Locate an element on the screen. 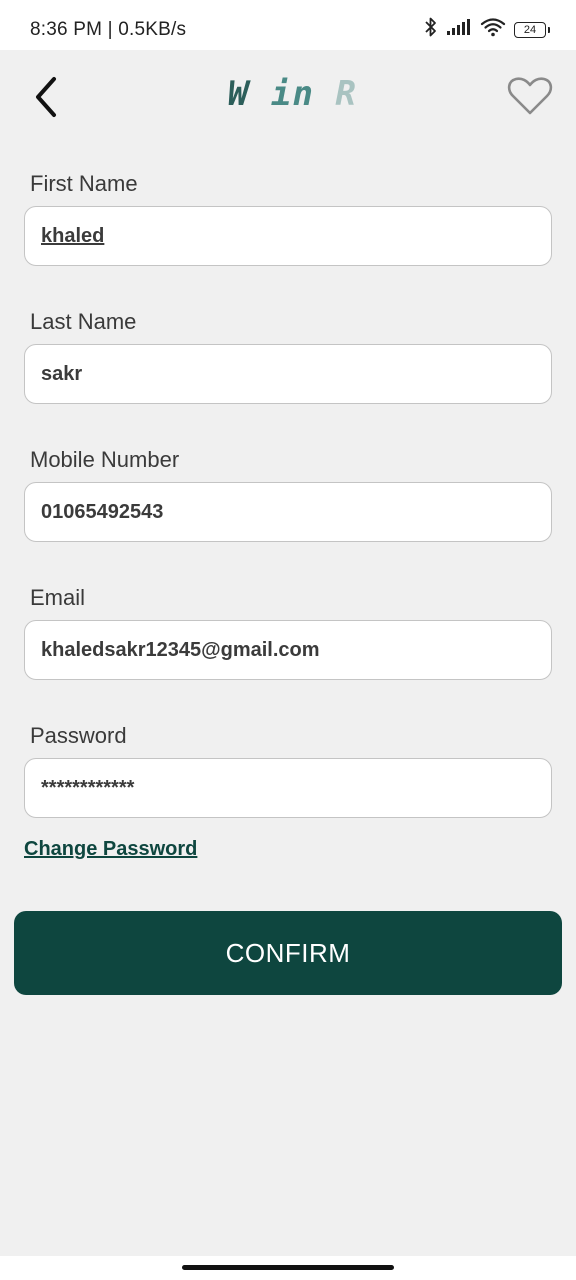 The image size is (576, 1280). confirm-button: CONFIRM is located at coordinates (288, 953).